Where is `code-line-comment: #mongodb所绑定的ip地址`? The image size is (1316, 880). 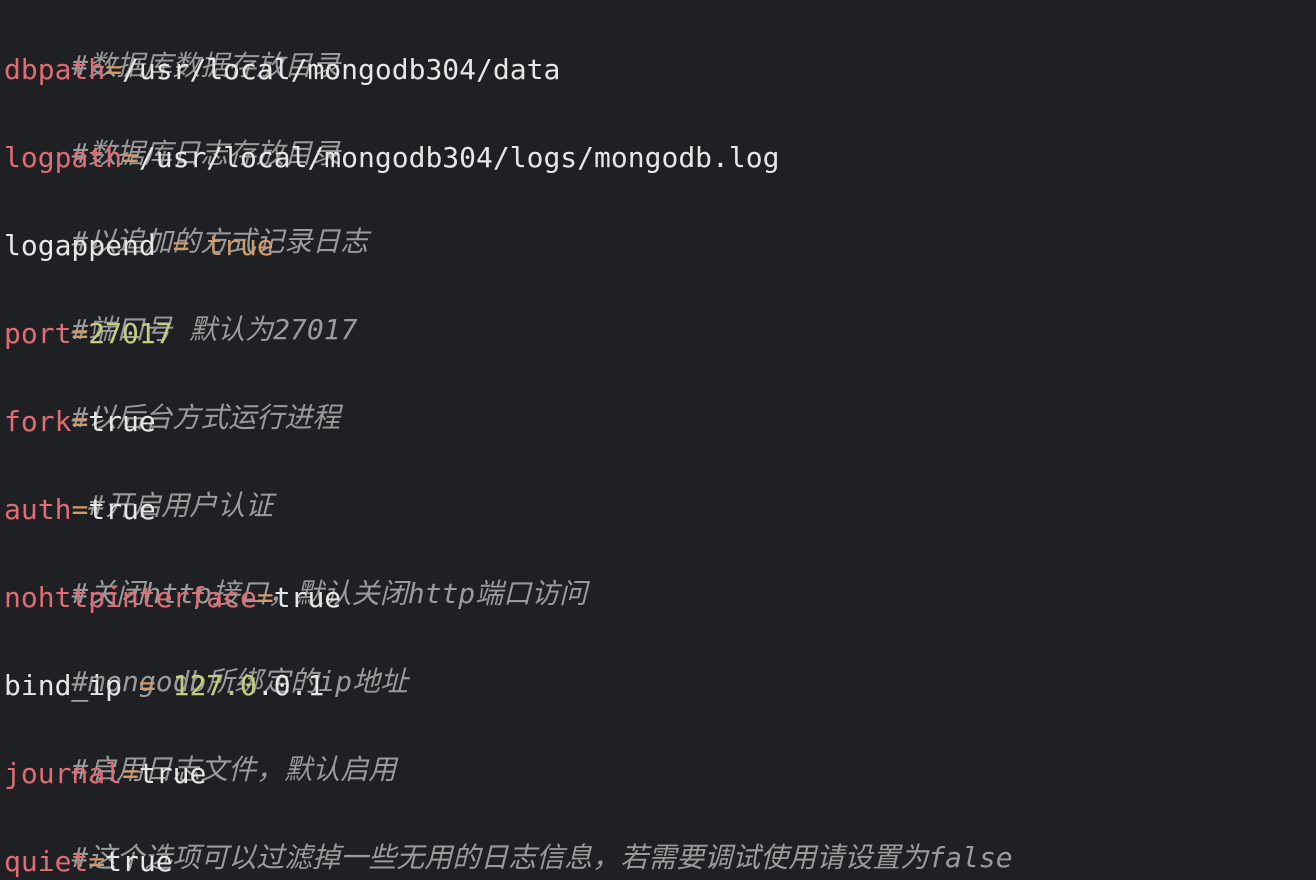
code-line-comment: #mongodb所绑定的ip地址 is located at coordinates (660, 660).